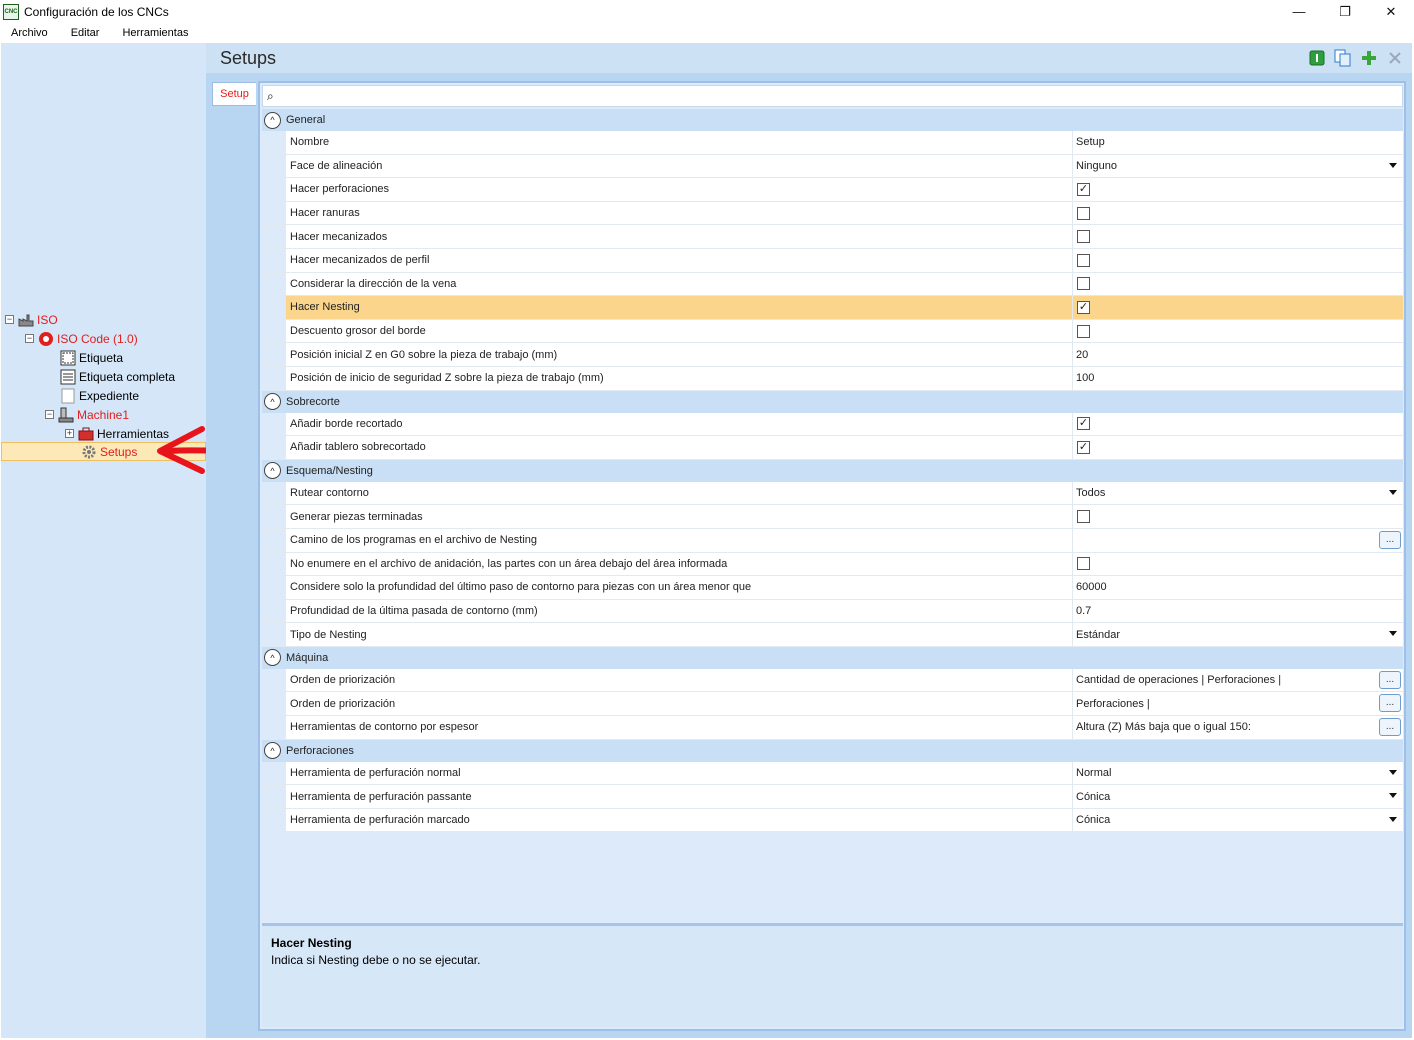  I want to click on delete-icon, so click(1395, 58).